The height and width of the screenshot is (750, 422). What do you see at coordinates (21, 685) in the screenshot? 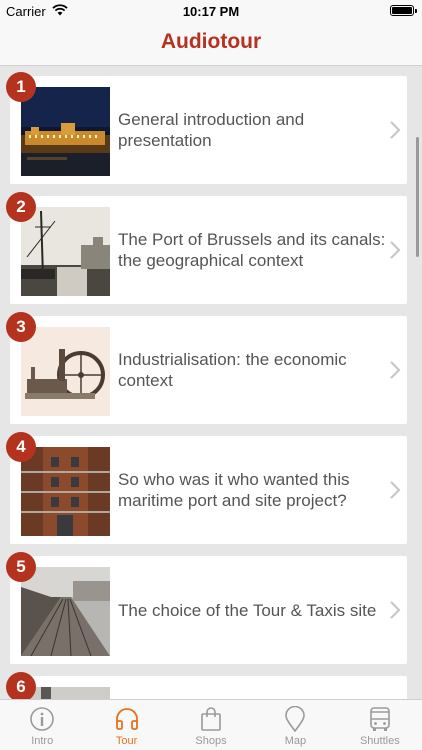
I see `tour-item-number-badge: 6` at bounding box center [21, 685].